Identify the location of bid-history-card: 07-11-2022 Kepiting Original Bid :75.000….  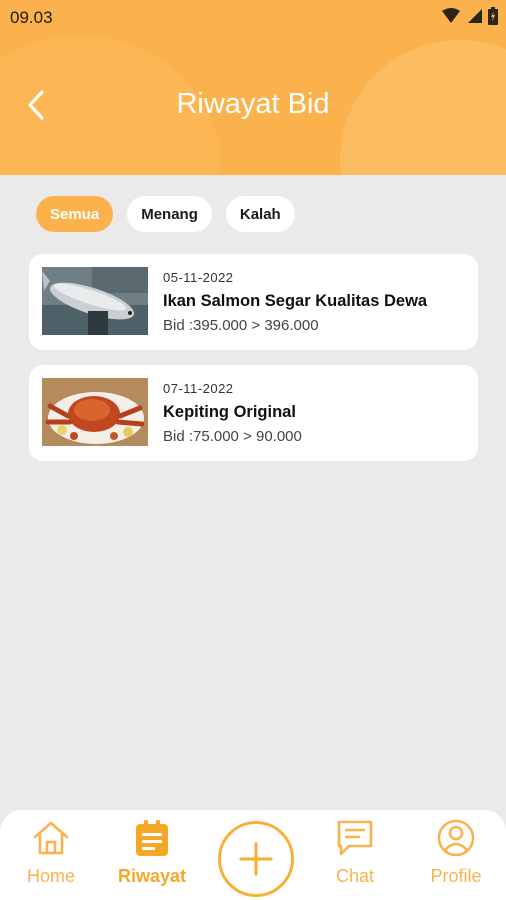
(253, 413).